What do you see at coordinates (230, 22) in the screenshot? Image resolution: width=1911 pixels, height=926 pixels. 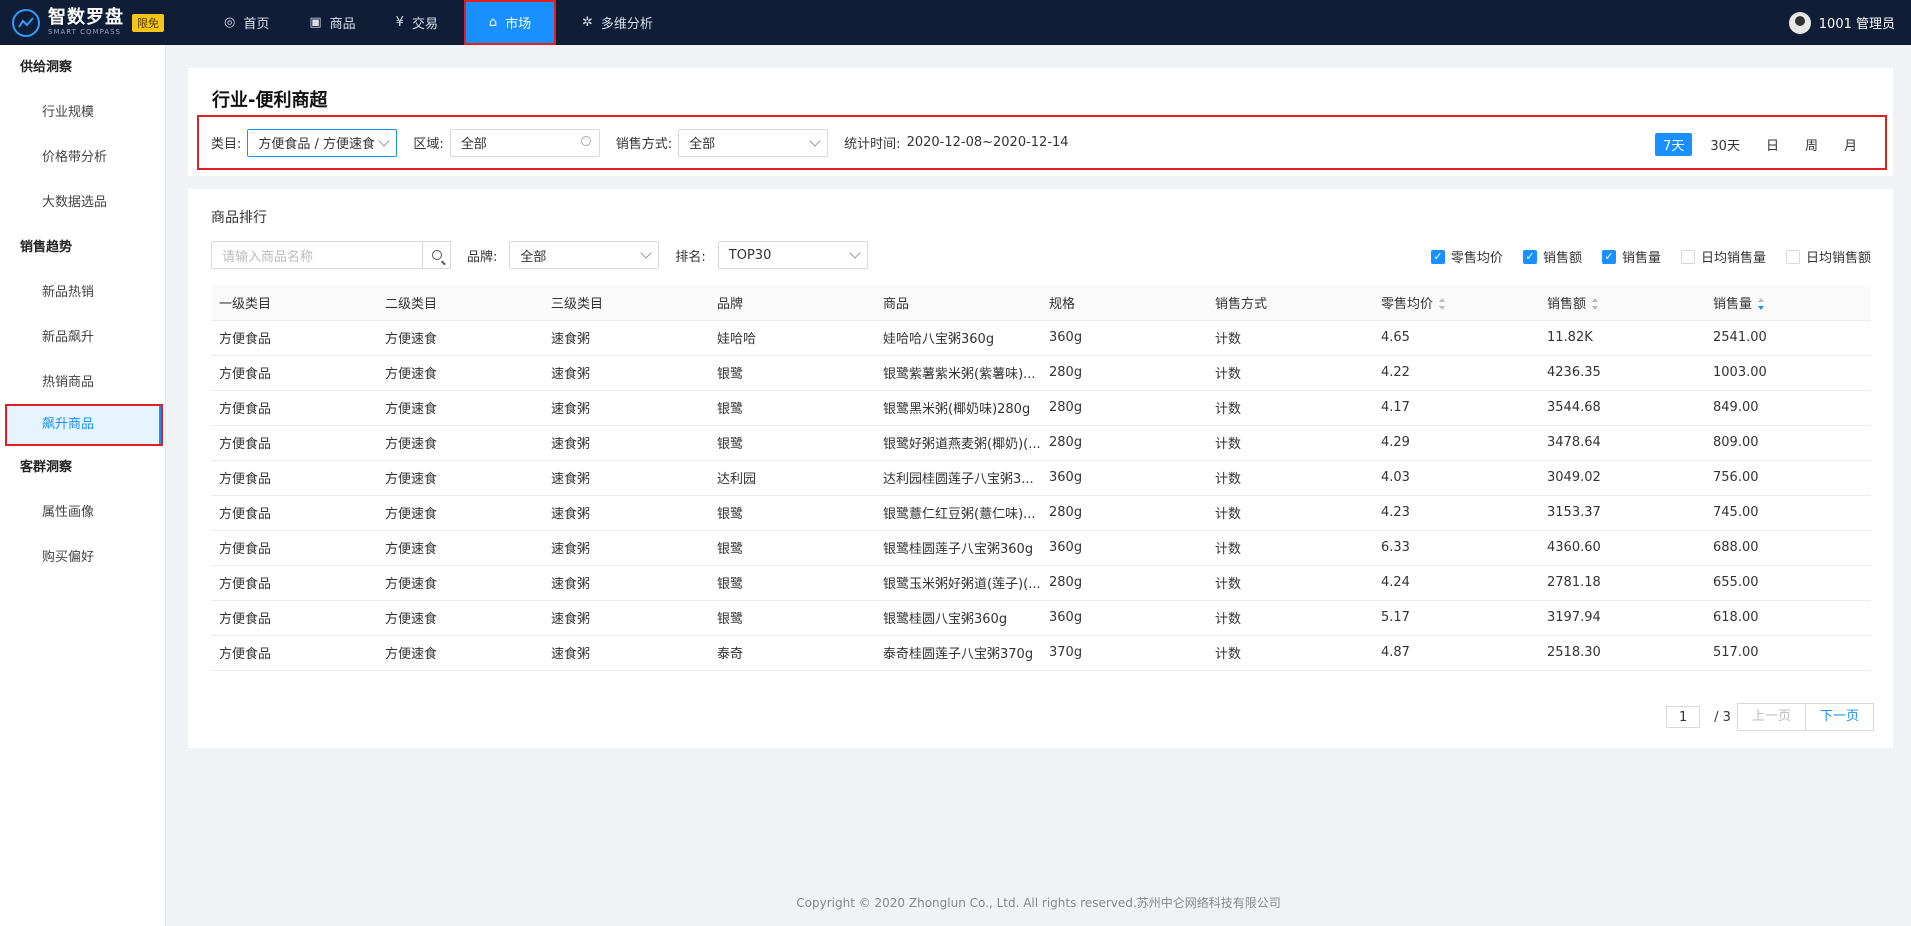 I see `dashboard-icon: ◎` at bounding box center [230, 22].